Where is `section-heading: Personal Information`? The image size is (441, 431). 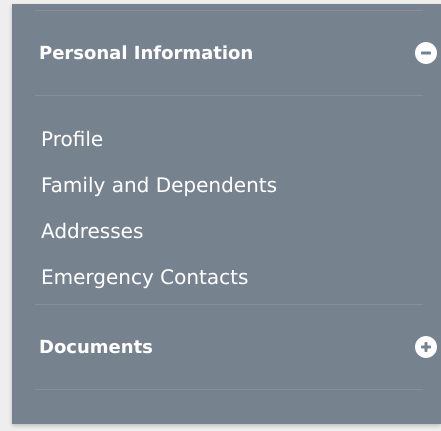 section-heading: Personal Information is located at coordinates (146, 53).